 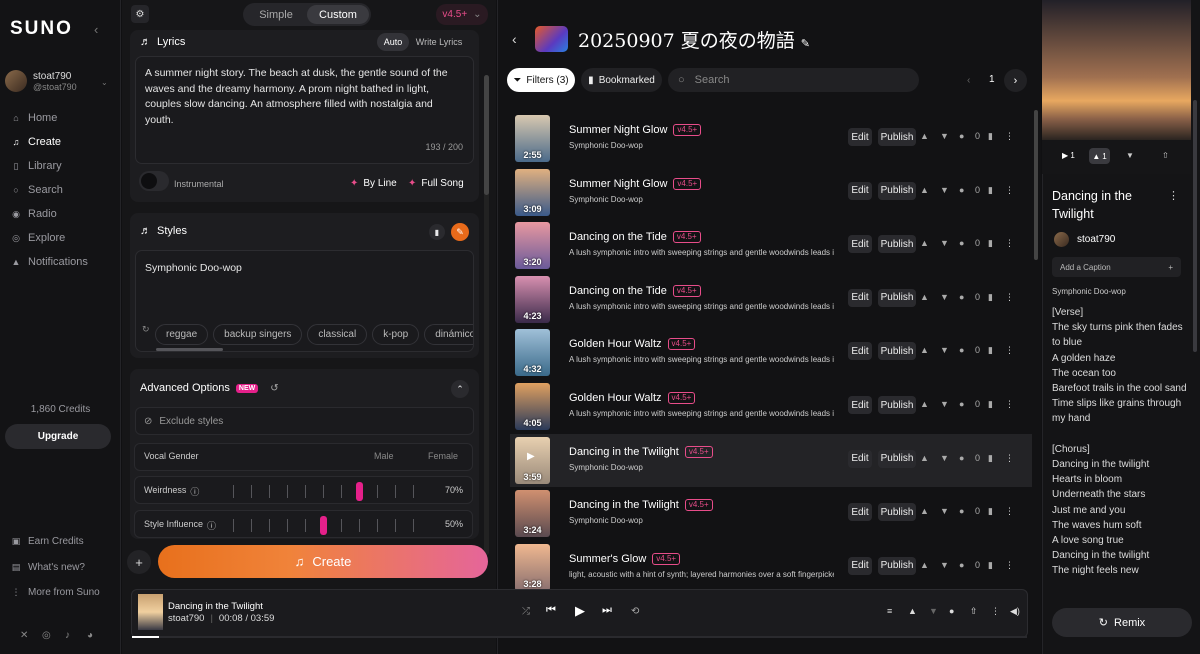 I want to click on advanced-header: Advanced Options NEW ↺, so click(x=209, y=388).